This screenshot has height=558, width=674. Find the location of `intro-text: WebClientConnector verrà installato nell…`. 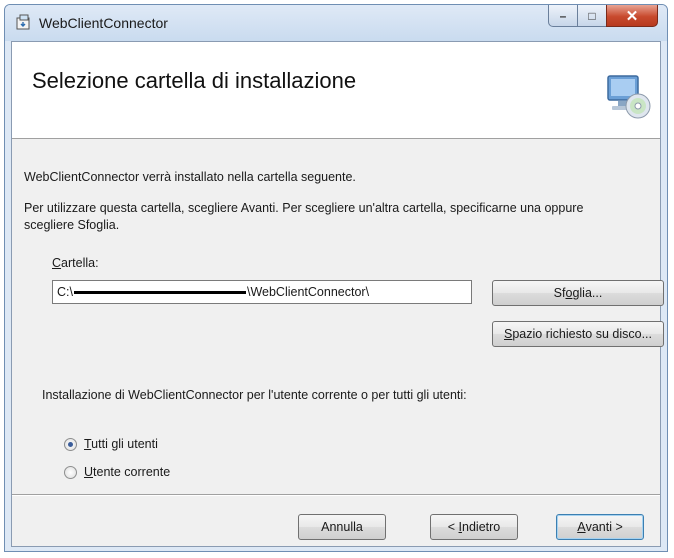

intro-text: WebClientConnector verrà installato nell… is located at coordinates (190, 177).